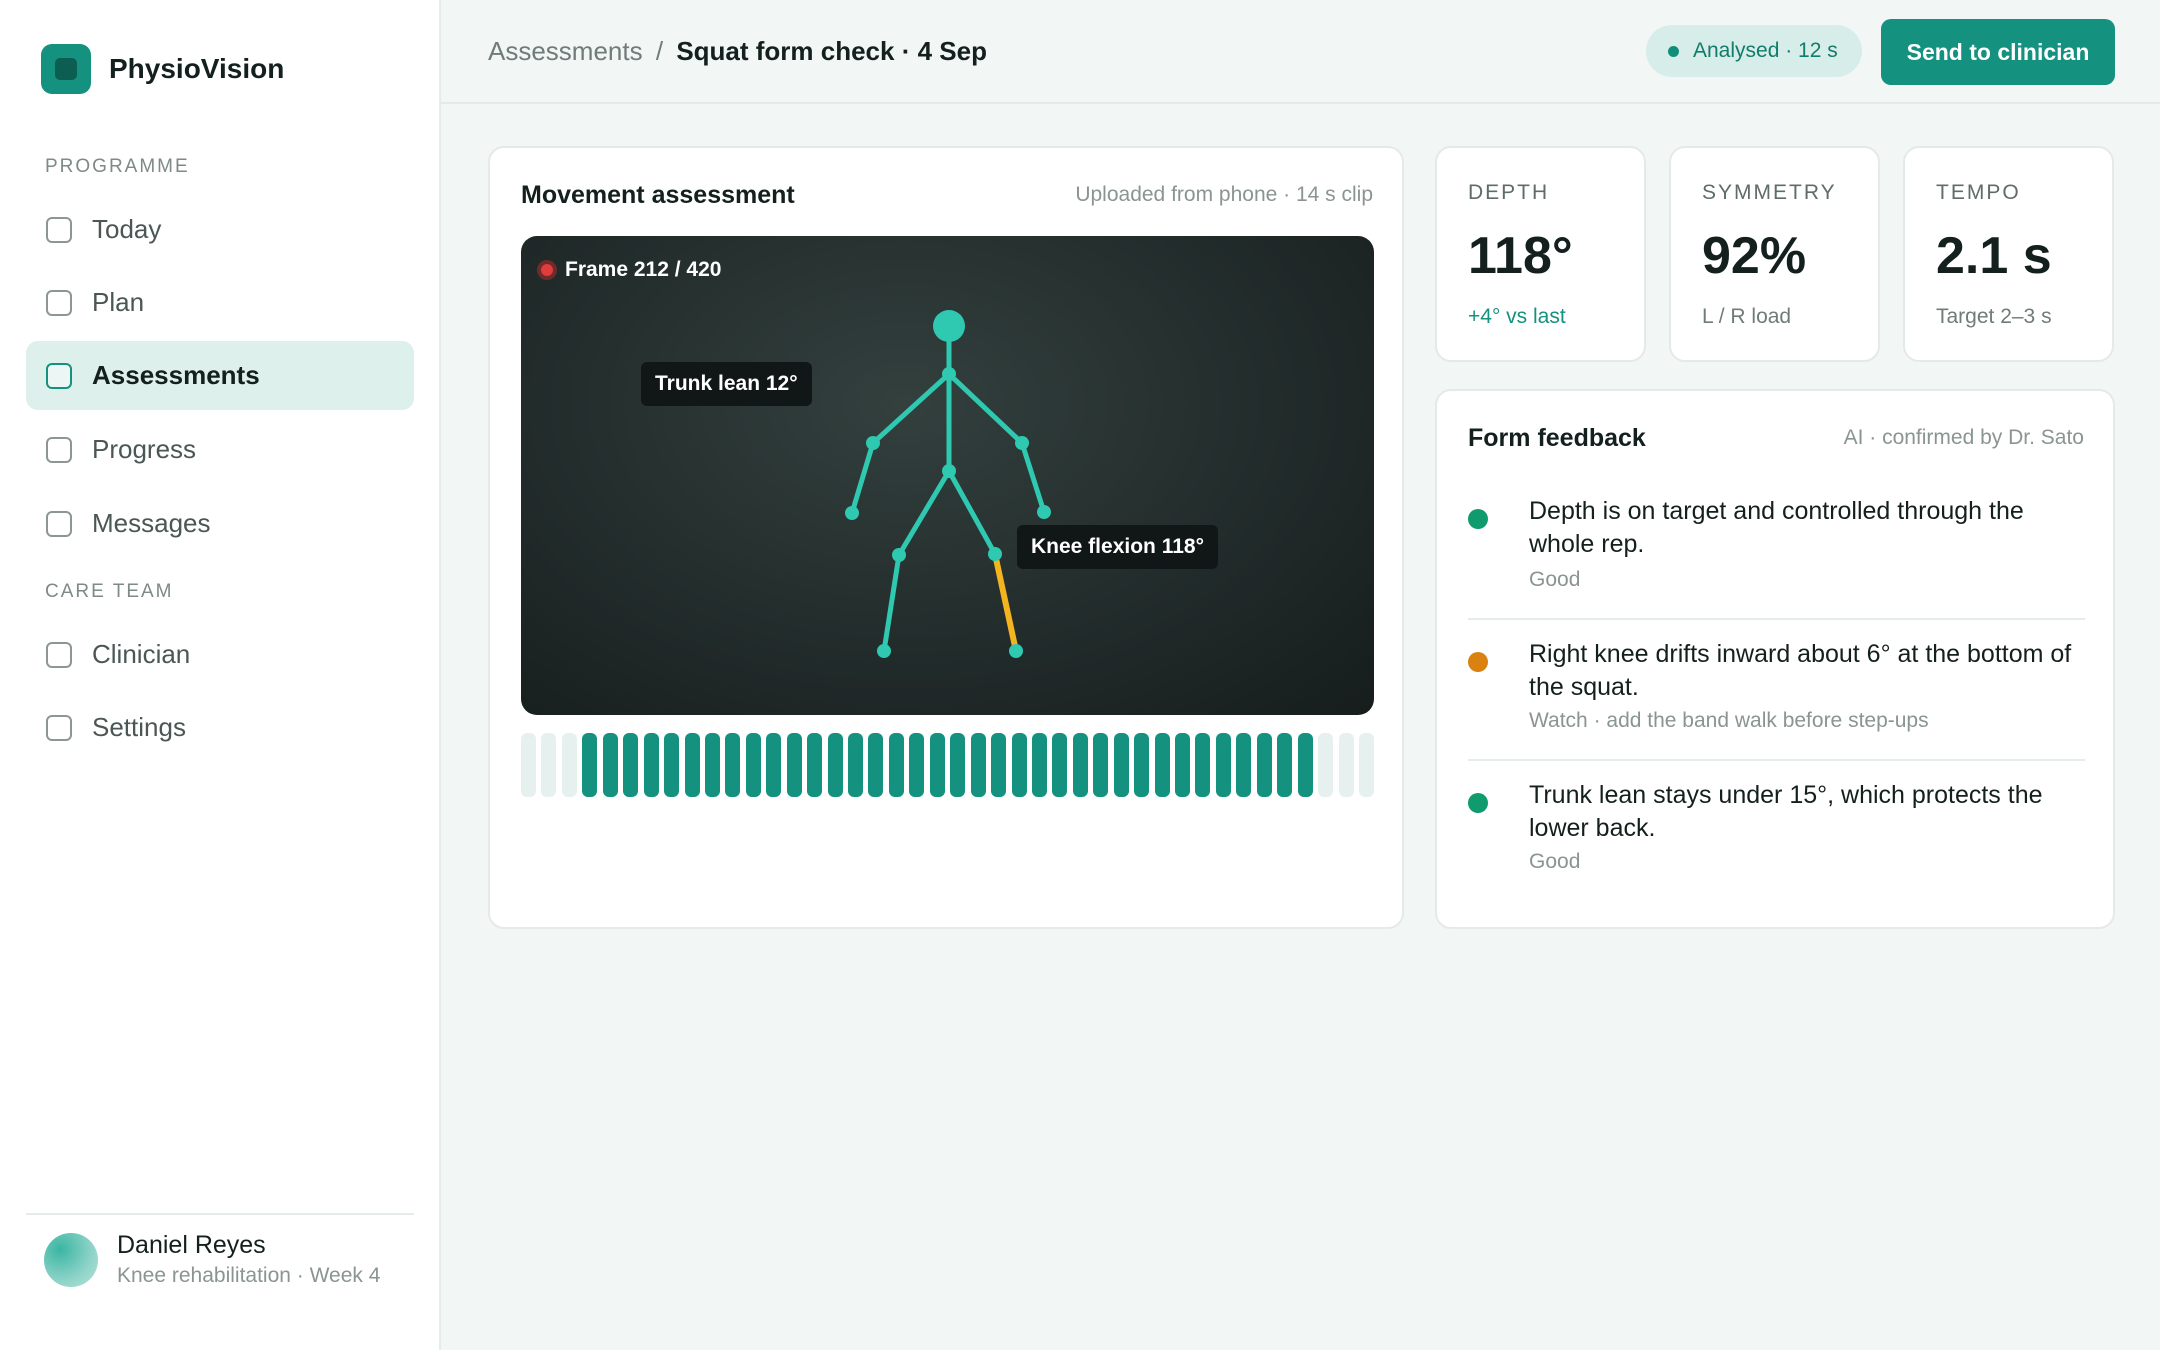  What do you see at coordinates (109, 591) in the screenshot?
I see `section-label-care-team: CARE TEAM` at bounding box center [109, 591].